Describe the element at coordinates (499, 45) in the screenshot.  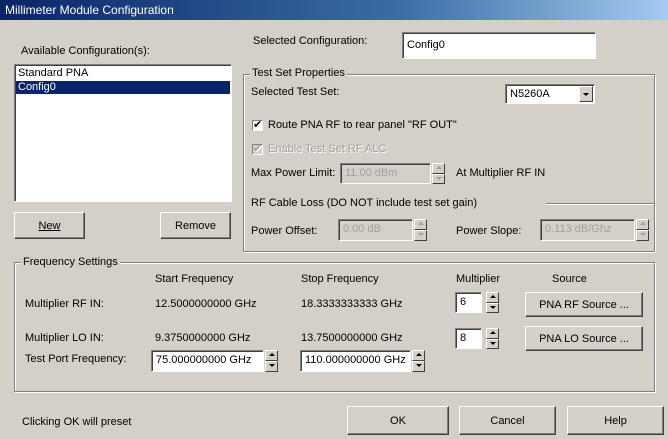
I see `selected-configuration-field: Config0` at that location.